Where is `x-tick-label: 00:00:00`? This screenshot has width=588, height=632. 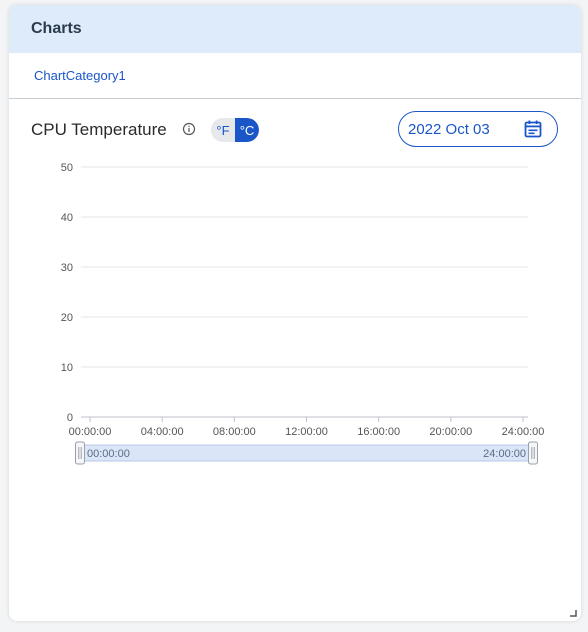
x-tick-label: 00:00:00 is located at coordinates (90, 432).